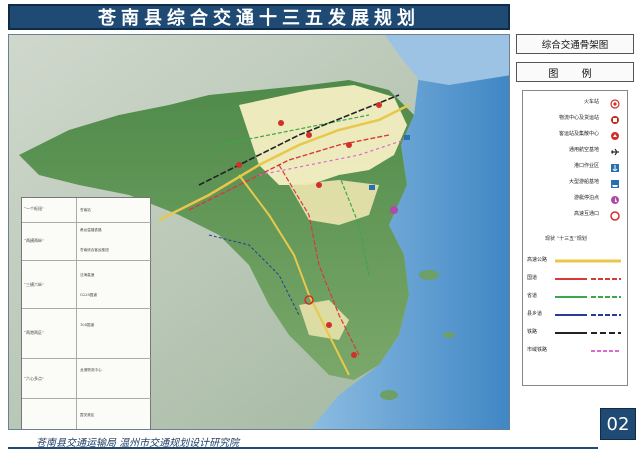 The image size is (640, 453). What do you see at coordinates (576, 168) in the screenshot?
I see `legend-row-port: 港口作业区` at bounding box center [576, 168].